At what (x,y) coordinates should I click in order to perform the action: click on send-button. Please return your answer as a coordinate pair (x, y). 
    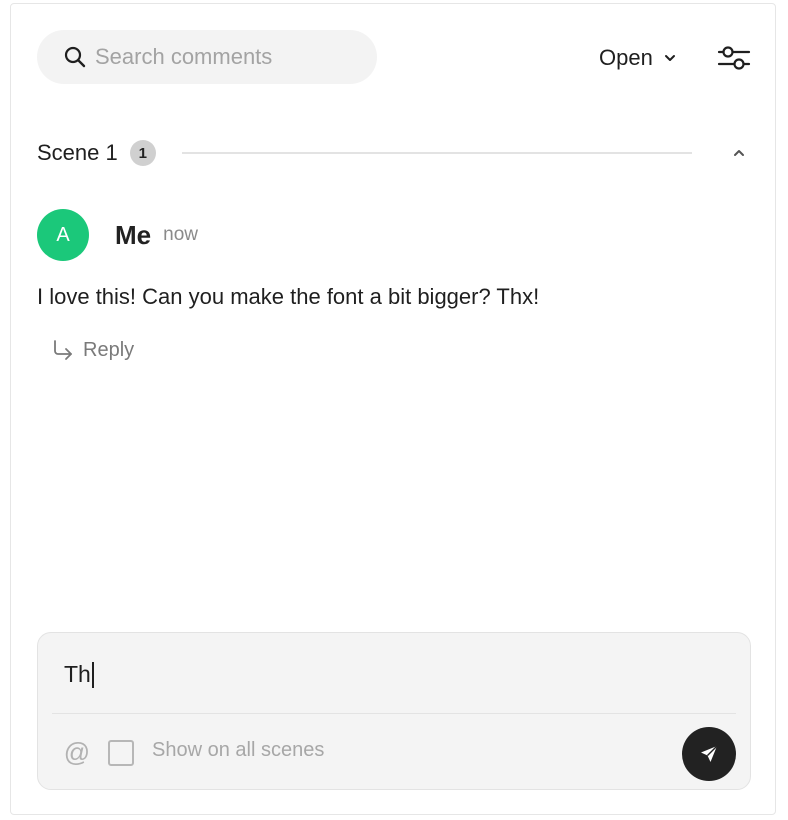
    Looking at the image, I should click on (709, 754).